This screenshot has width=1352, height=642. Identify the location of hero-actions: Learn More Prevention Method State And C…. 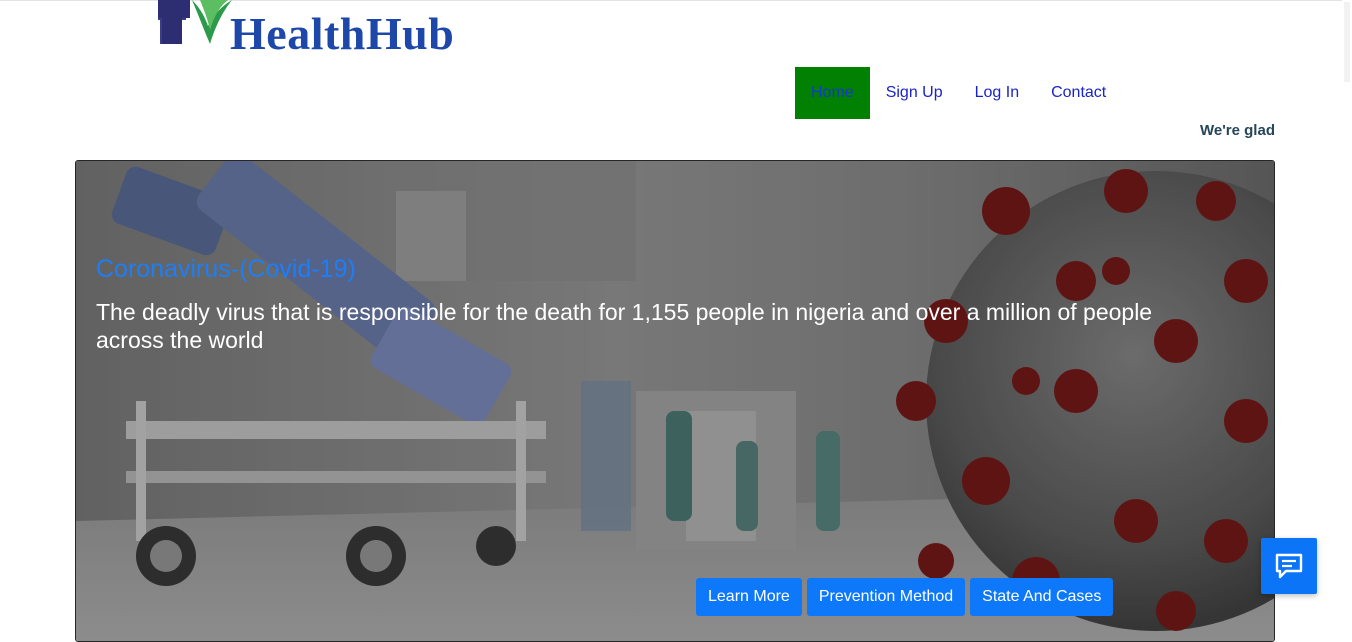
(905, 597).